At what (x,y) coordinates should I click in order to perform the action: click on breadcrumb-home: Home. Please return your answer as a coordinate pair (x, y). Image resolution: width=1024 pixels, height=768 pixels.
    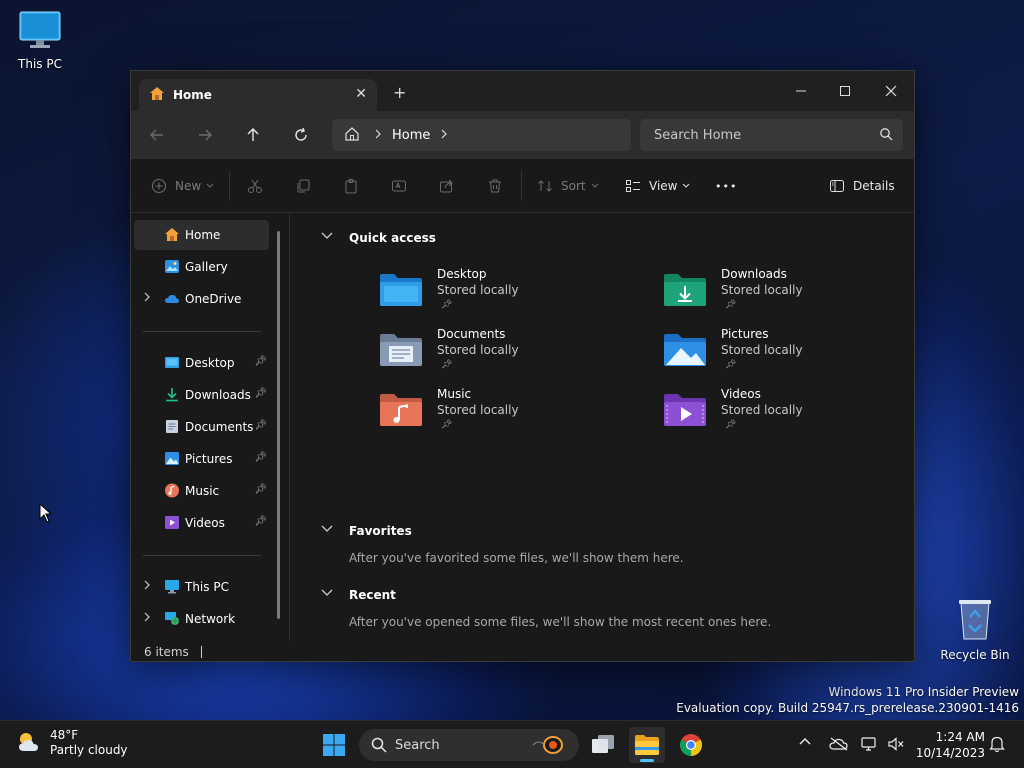
    Looking at the image, I should click on (411, 135).